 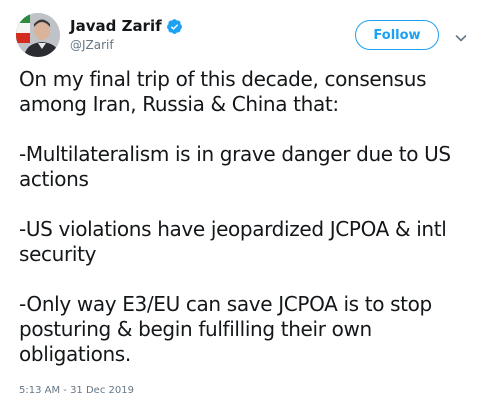 I want to click on author-display-name: Javad Zarif, so click(x=116, y=26).